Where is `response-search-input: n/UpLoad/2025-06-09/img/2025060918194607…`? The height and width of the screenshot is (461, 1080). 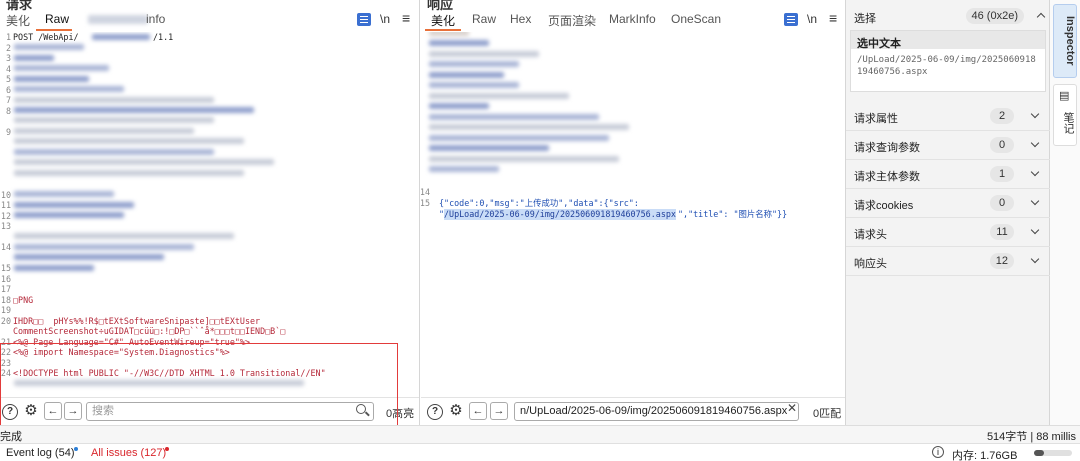 response-search-input: n/UpLoad/2025-06-09/img/2025060918194607… is located at coordinates (656, 411).